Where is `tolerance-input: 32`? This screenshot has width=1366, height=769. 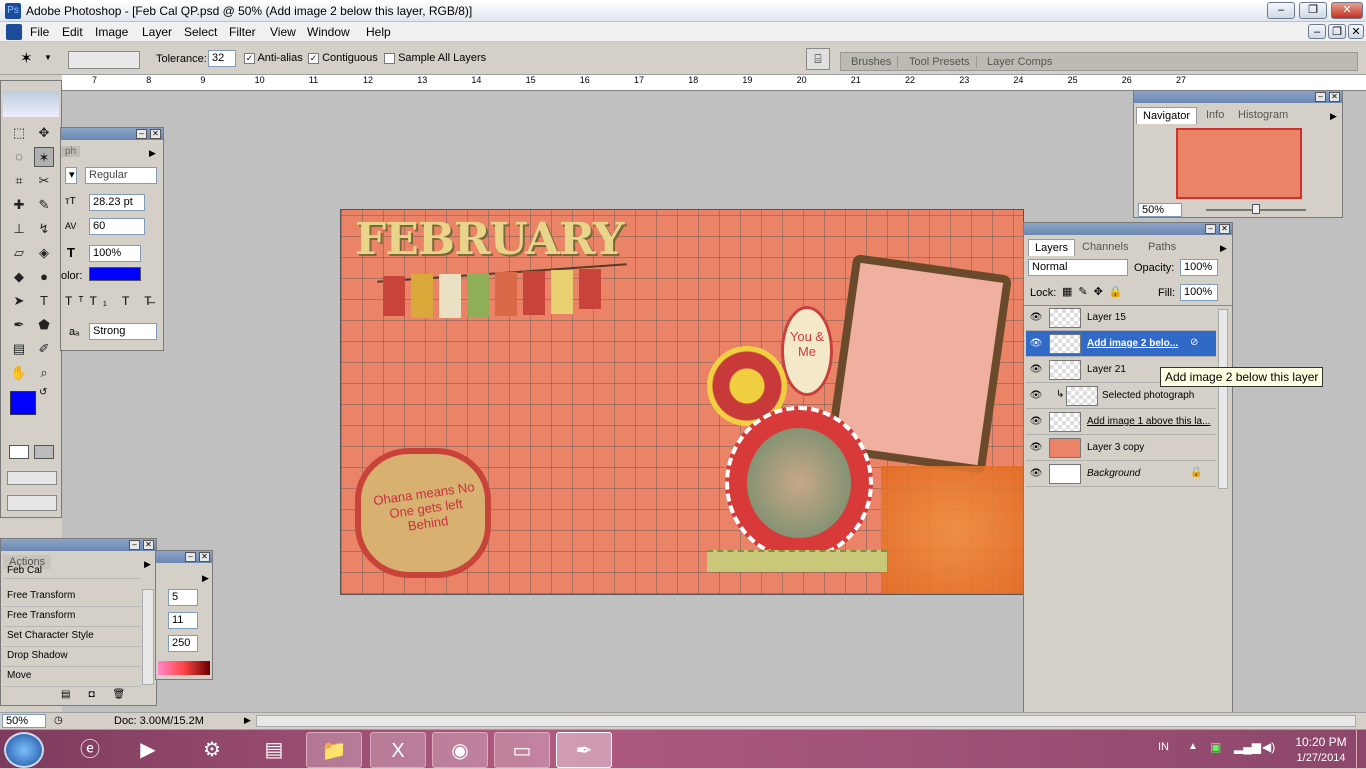
tolerance-input: 32 is located at coordinates (222, 58).